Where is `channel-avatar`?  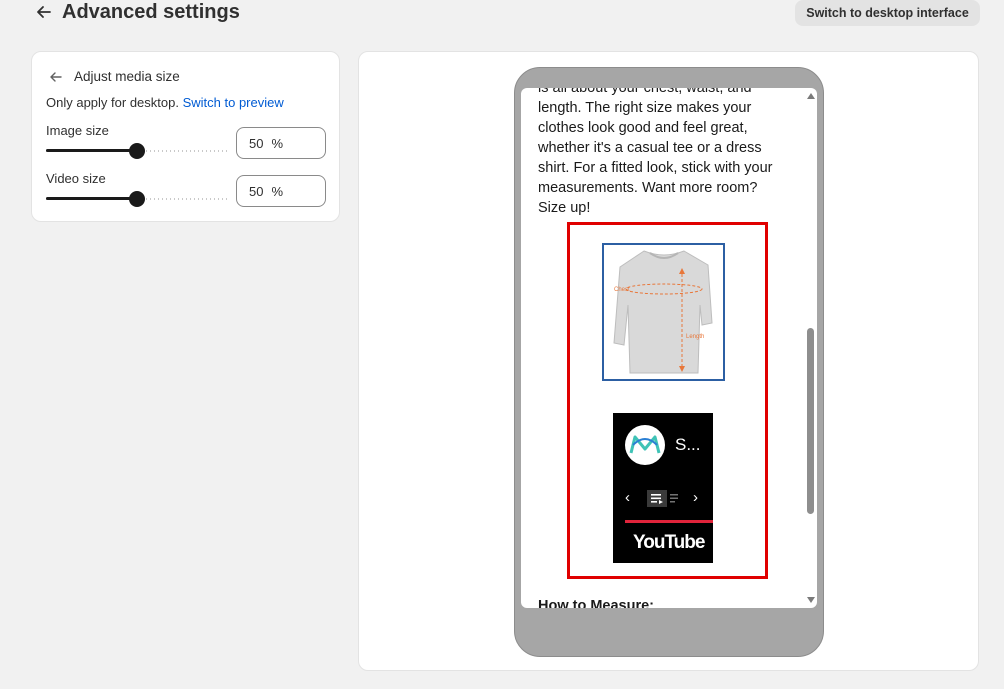
channel-avatar is located at coordinates (645, 445).